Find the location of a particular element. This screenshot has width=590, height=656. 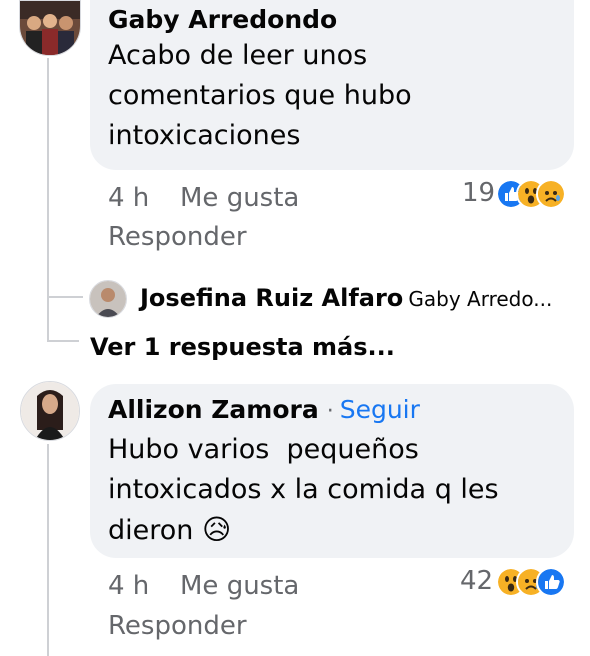

comment-text-fragment: dieron is located at coordinates (155, 530).